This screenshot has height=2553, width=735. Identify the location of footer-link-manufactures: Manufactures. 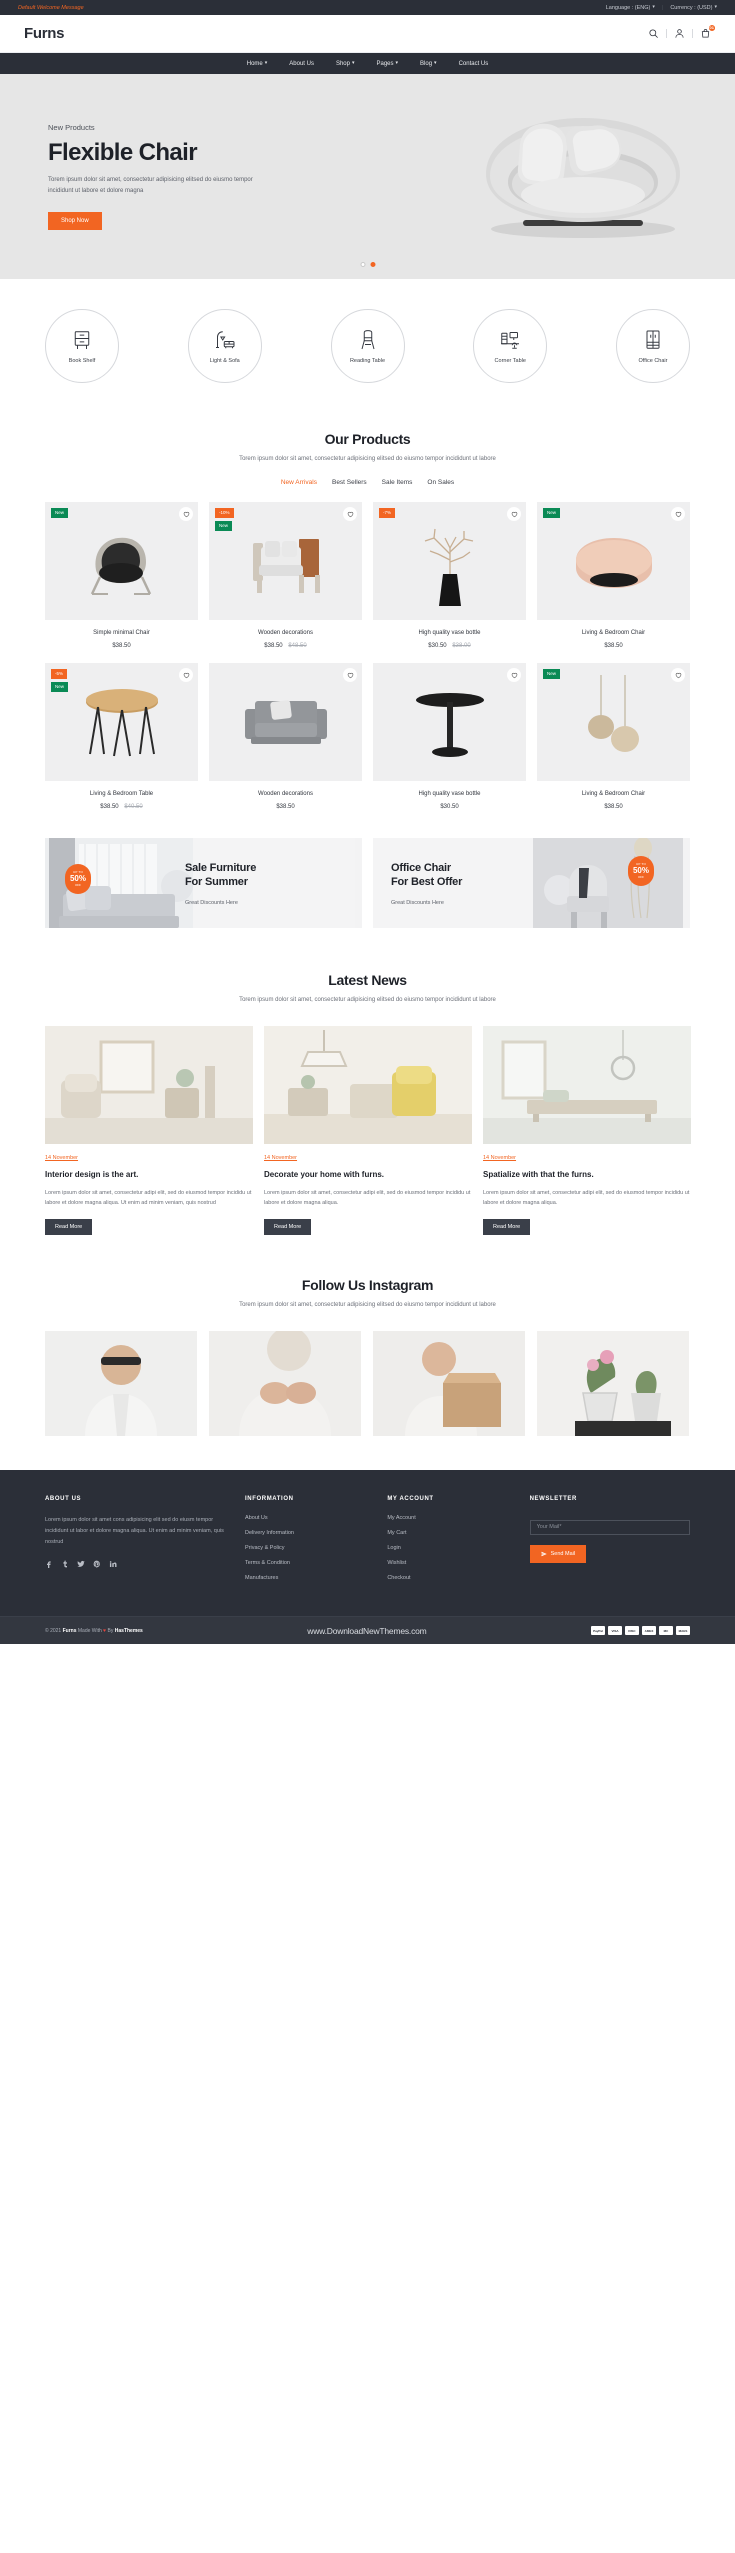
(309, 1578).